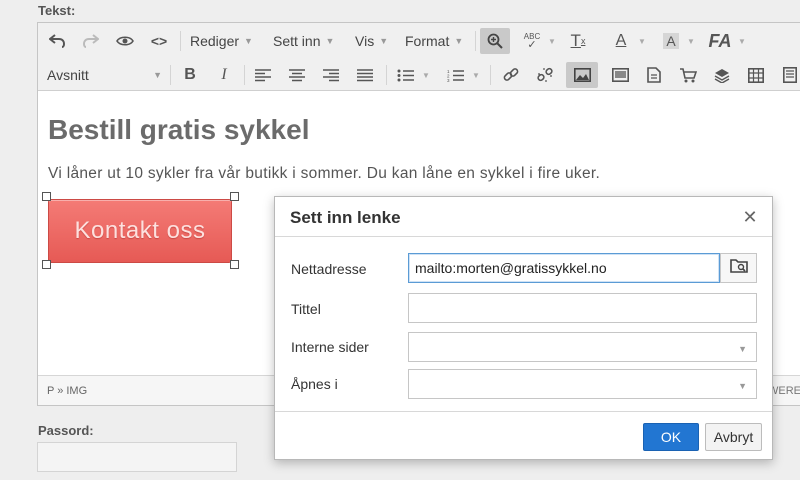 This screenshot has height=480, width=800. What do you see at coordinates (314, 384) in the screenshot?
I see `open-in-label: Åpnes i` at bounding box center [314, 384].